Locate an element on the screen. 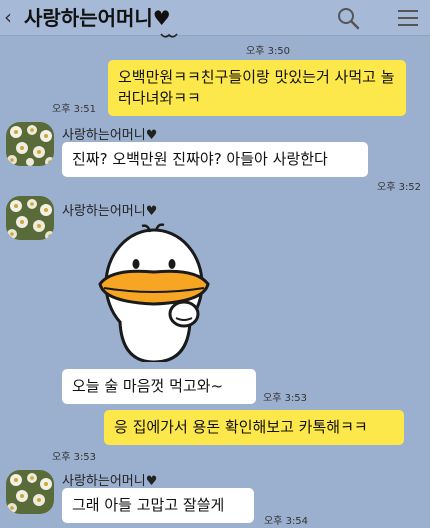 The height and width of the screenshot is (528, 430). message-time: 오후 3:52 is located at coordinates (399, 187).